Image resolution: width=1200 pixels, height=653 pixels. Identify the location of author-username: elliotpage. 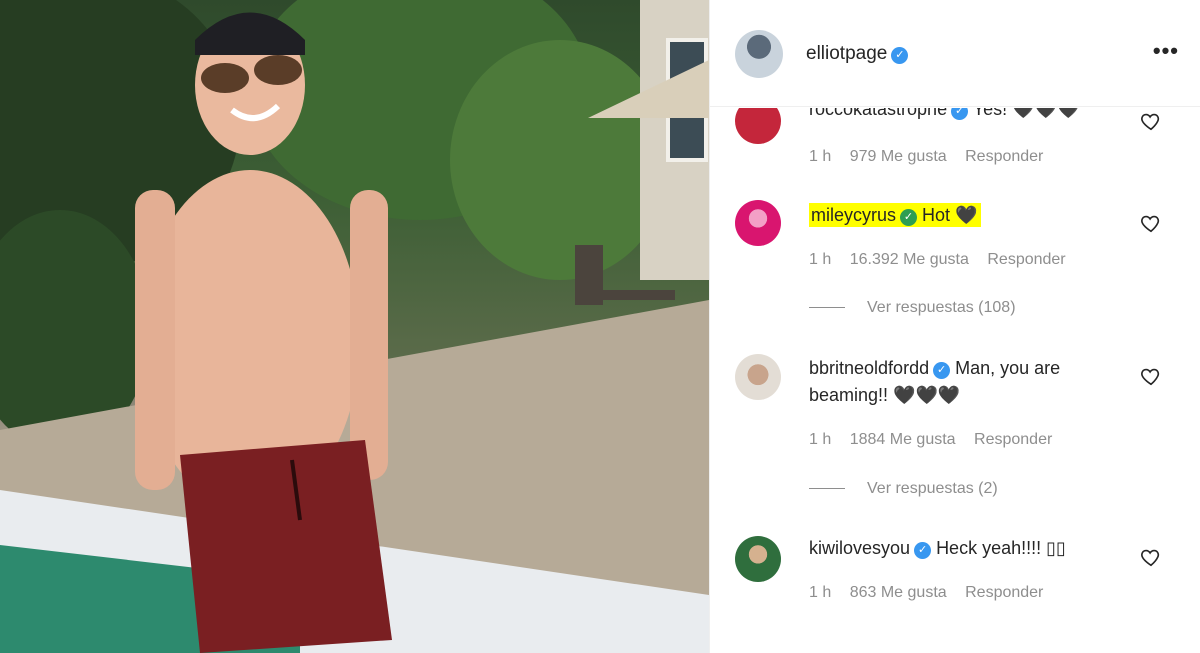
(846, 53).